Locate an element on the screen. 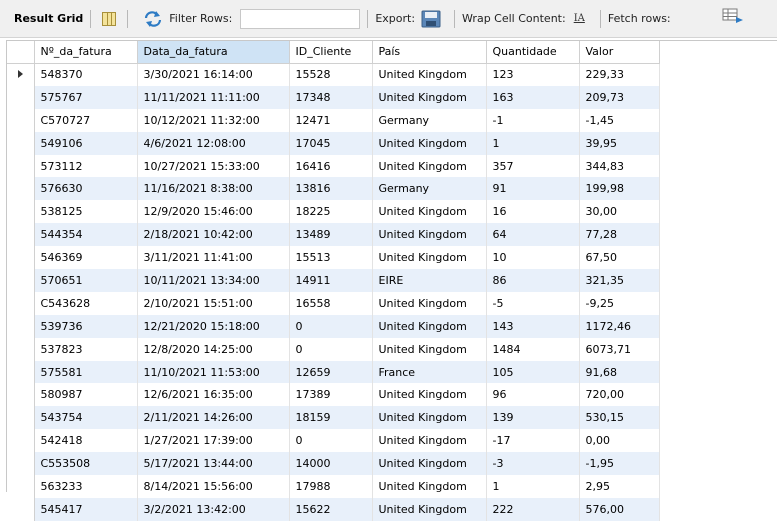 The width and height of the screenshot is (777, 521). table-cell: 86 is located at coordinates (533, 280).